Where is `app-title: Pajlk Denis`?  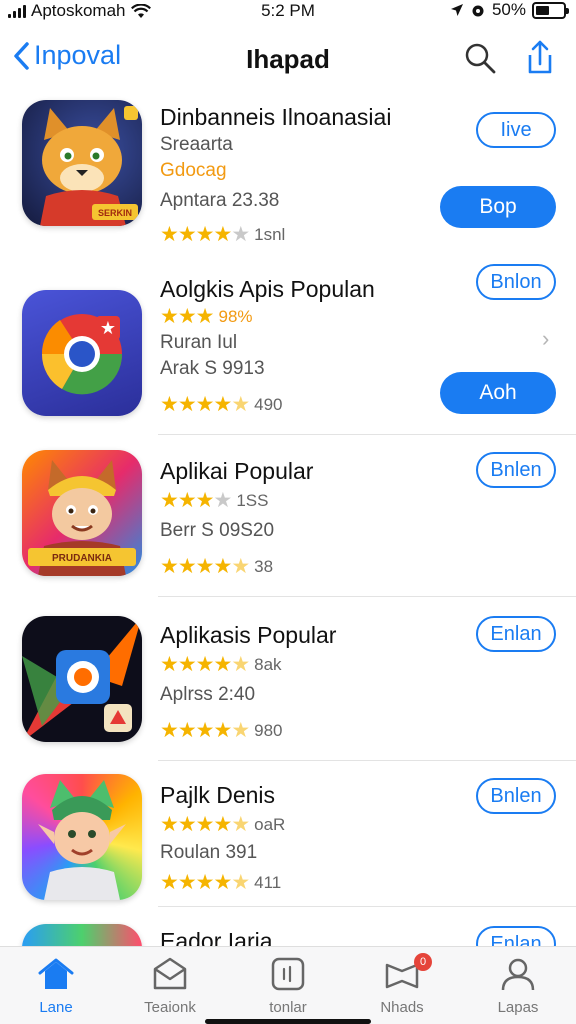 app-title: Pajlk Denis is located at coordinates (218, 795).